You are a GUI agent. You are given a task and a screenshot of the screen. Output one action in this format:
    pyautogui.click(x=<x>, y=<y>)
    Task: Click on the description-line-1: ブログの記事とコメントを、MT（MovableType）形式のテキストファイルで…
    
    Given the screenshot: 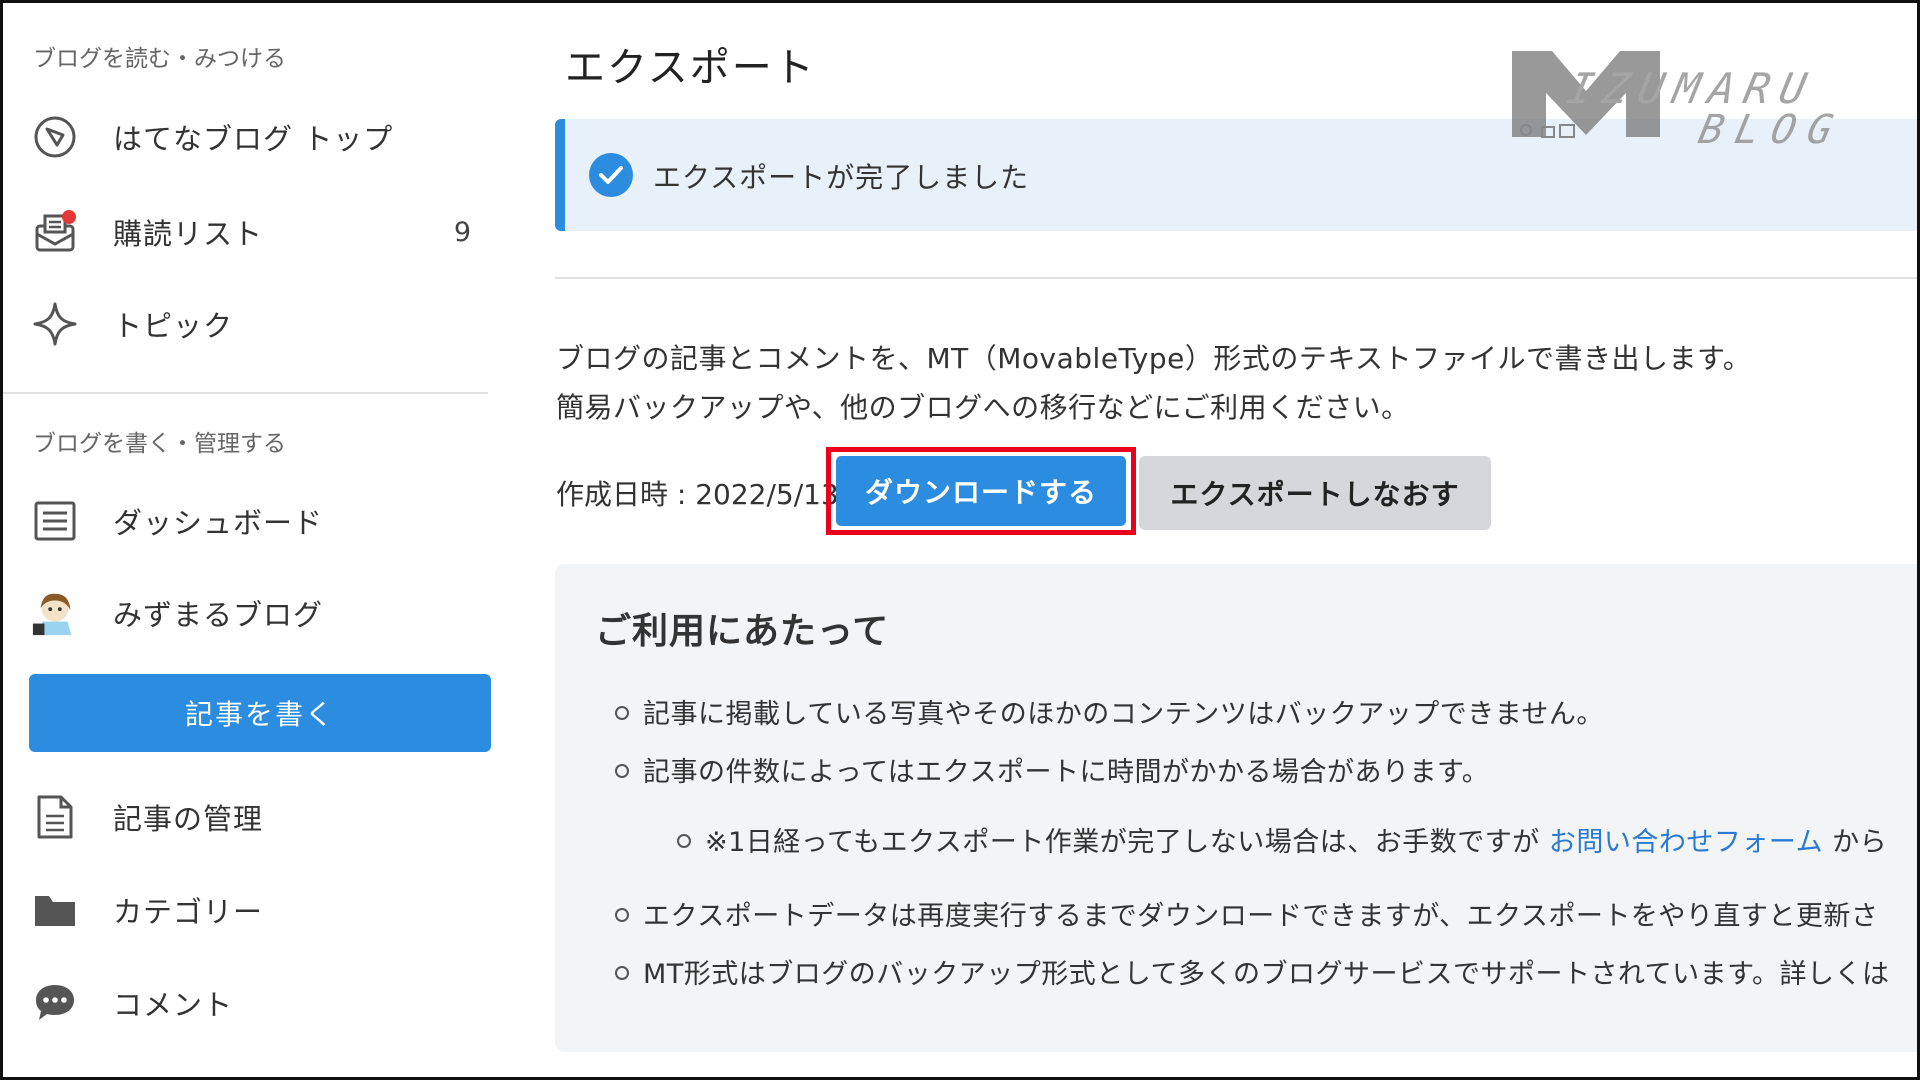 What is the action you would take?
    pyautogui.click(x=1154, y=358)
    